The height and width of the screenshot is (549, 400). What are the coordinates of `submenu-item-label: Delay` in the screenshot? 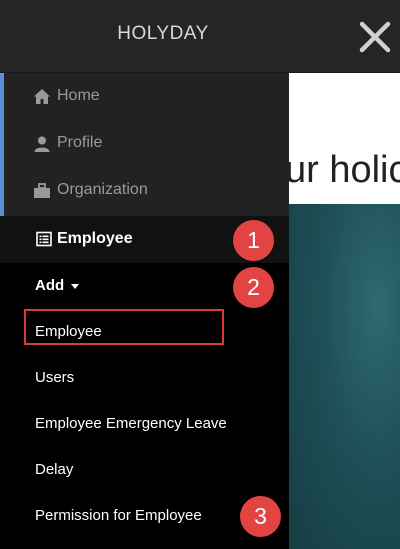 It's located at (54, 469).